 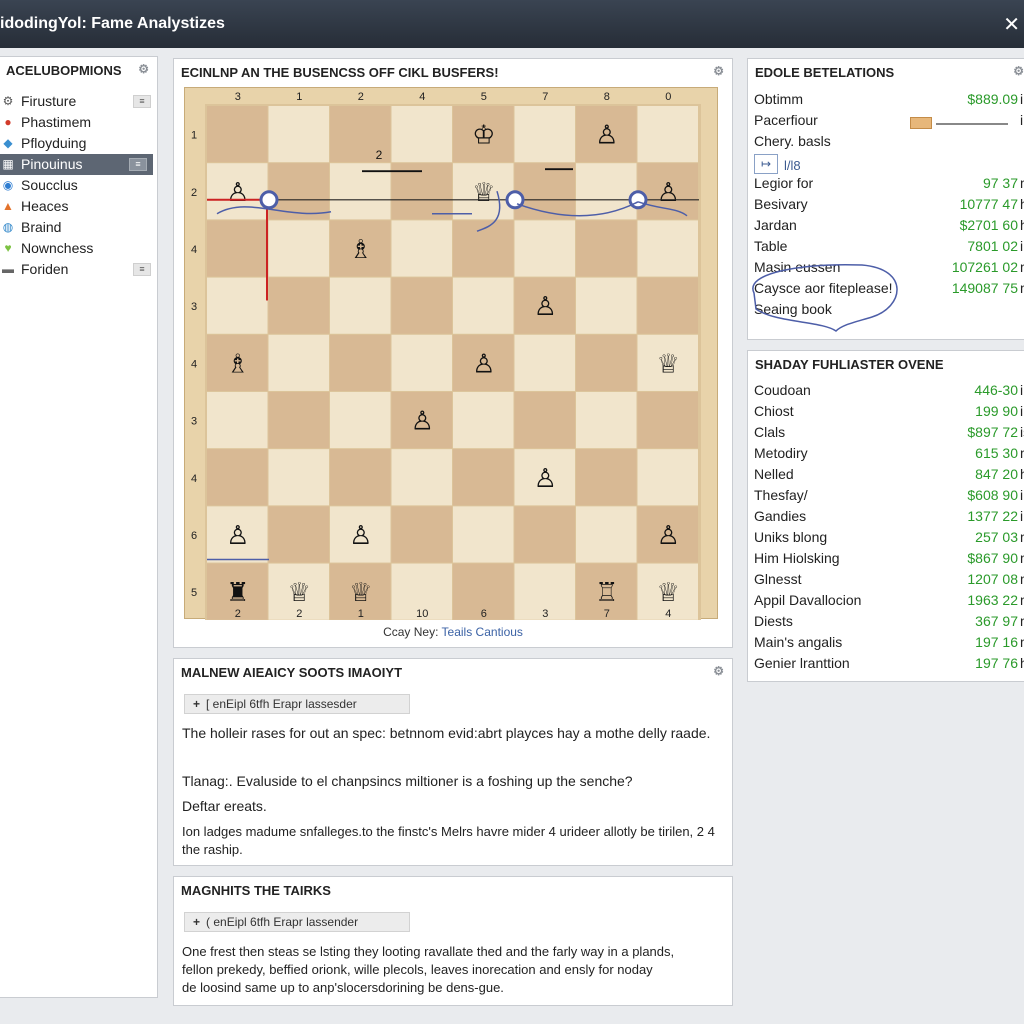 I want to click on row-value: $897 72, so click(x=992, y=432).